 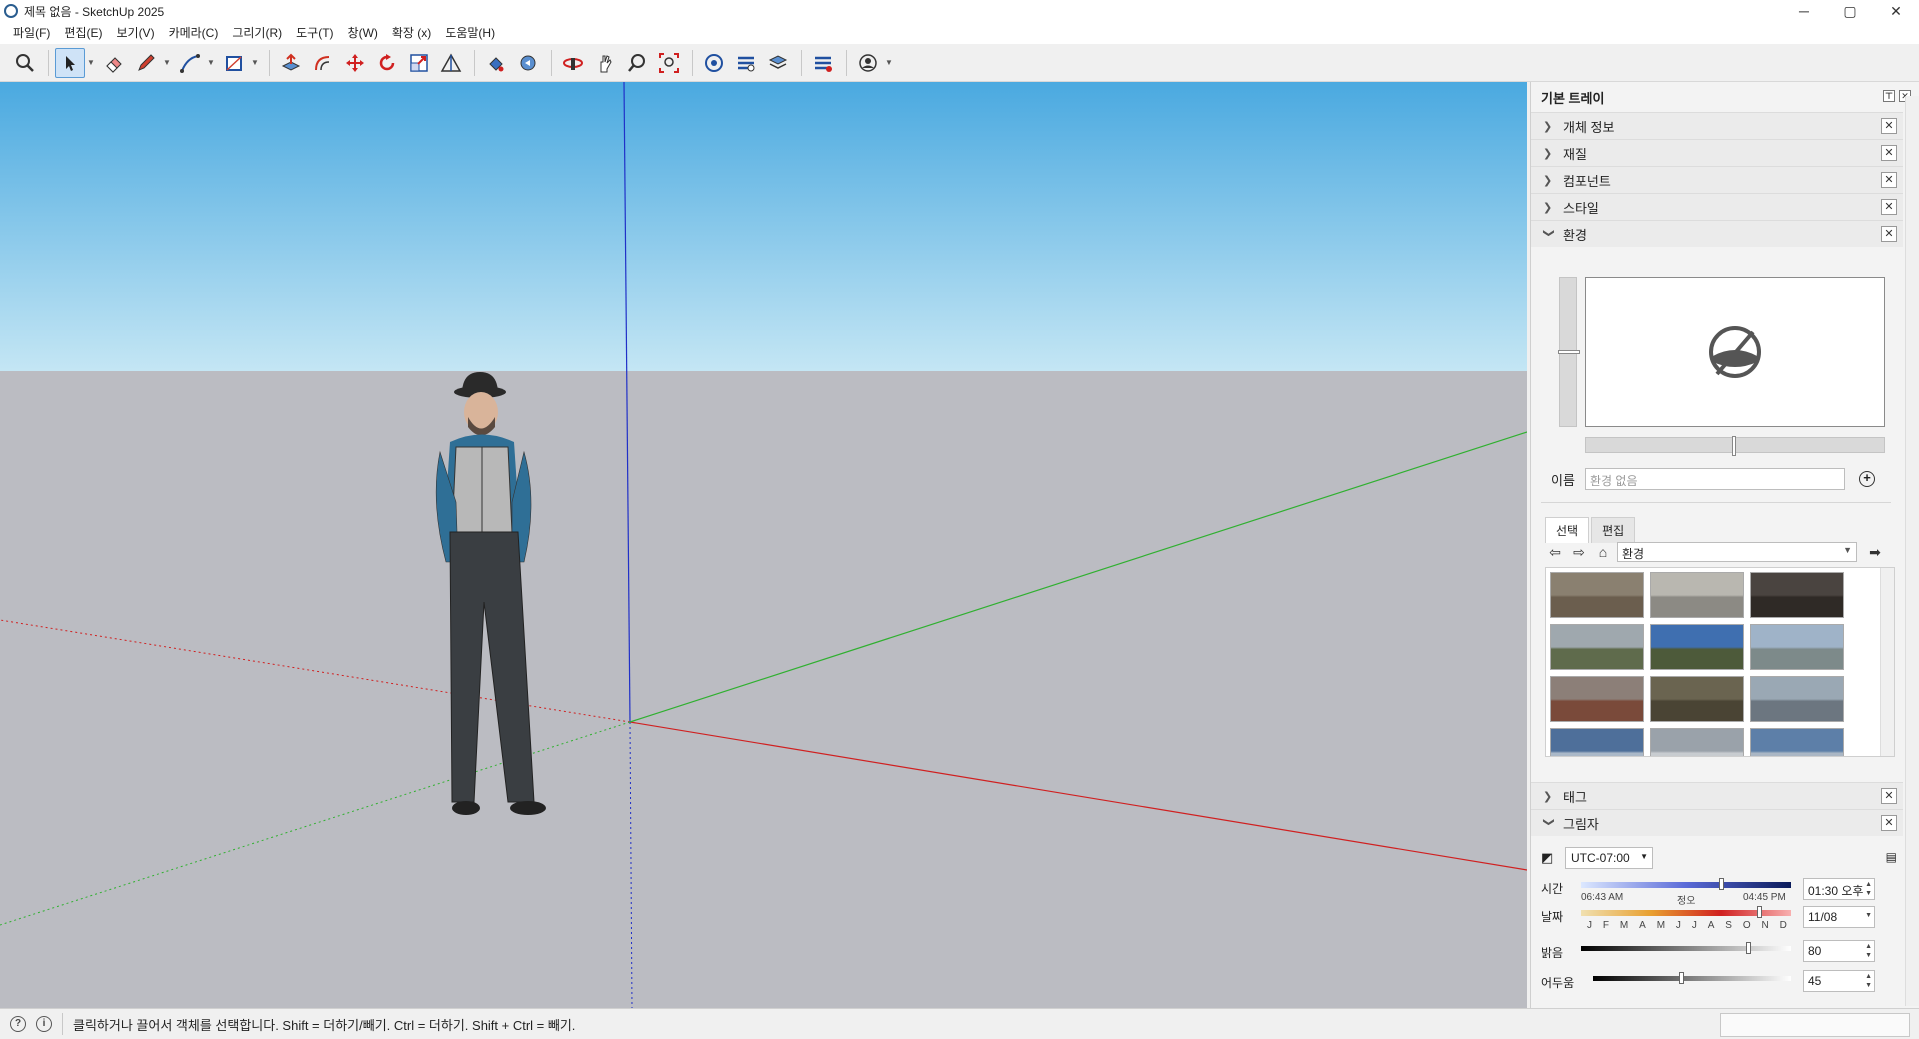 I want to click on panel-environment: ❯ 환경 ✕, so click(x=1717, y=233).